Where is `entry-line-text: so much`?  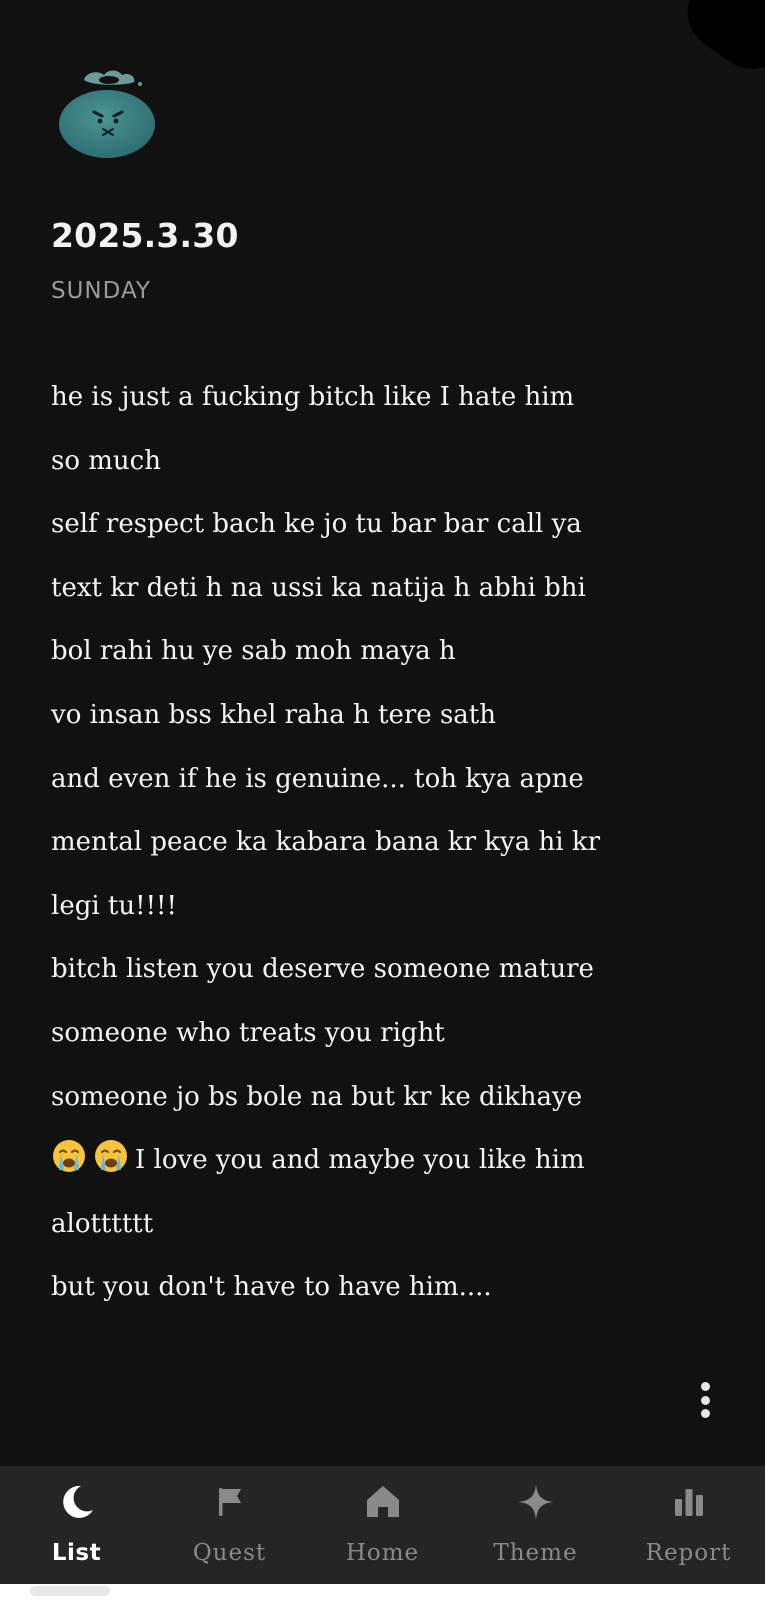 entry-line-text: so much is located at coordinates (106, 460).